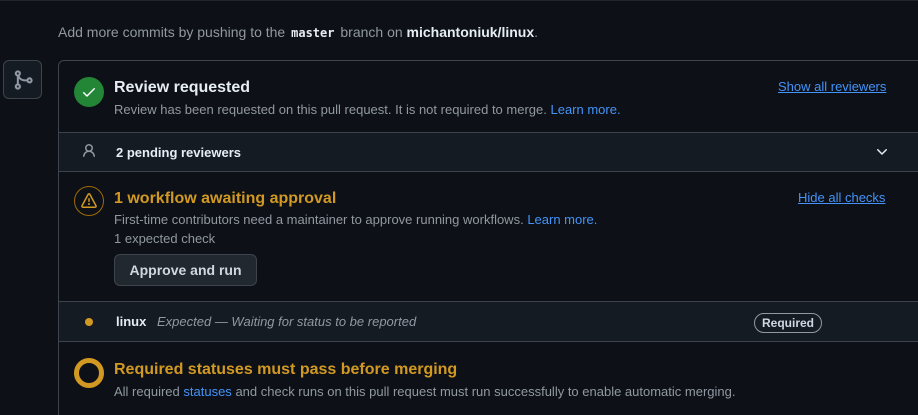 The height and width of the screenshot is (415, 918). What do you see at coordinates (585, 109) in the screenshot?
I see `review-learn-more-link: Learn more.` at bounding box center [585, 109].